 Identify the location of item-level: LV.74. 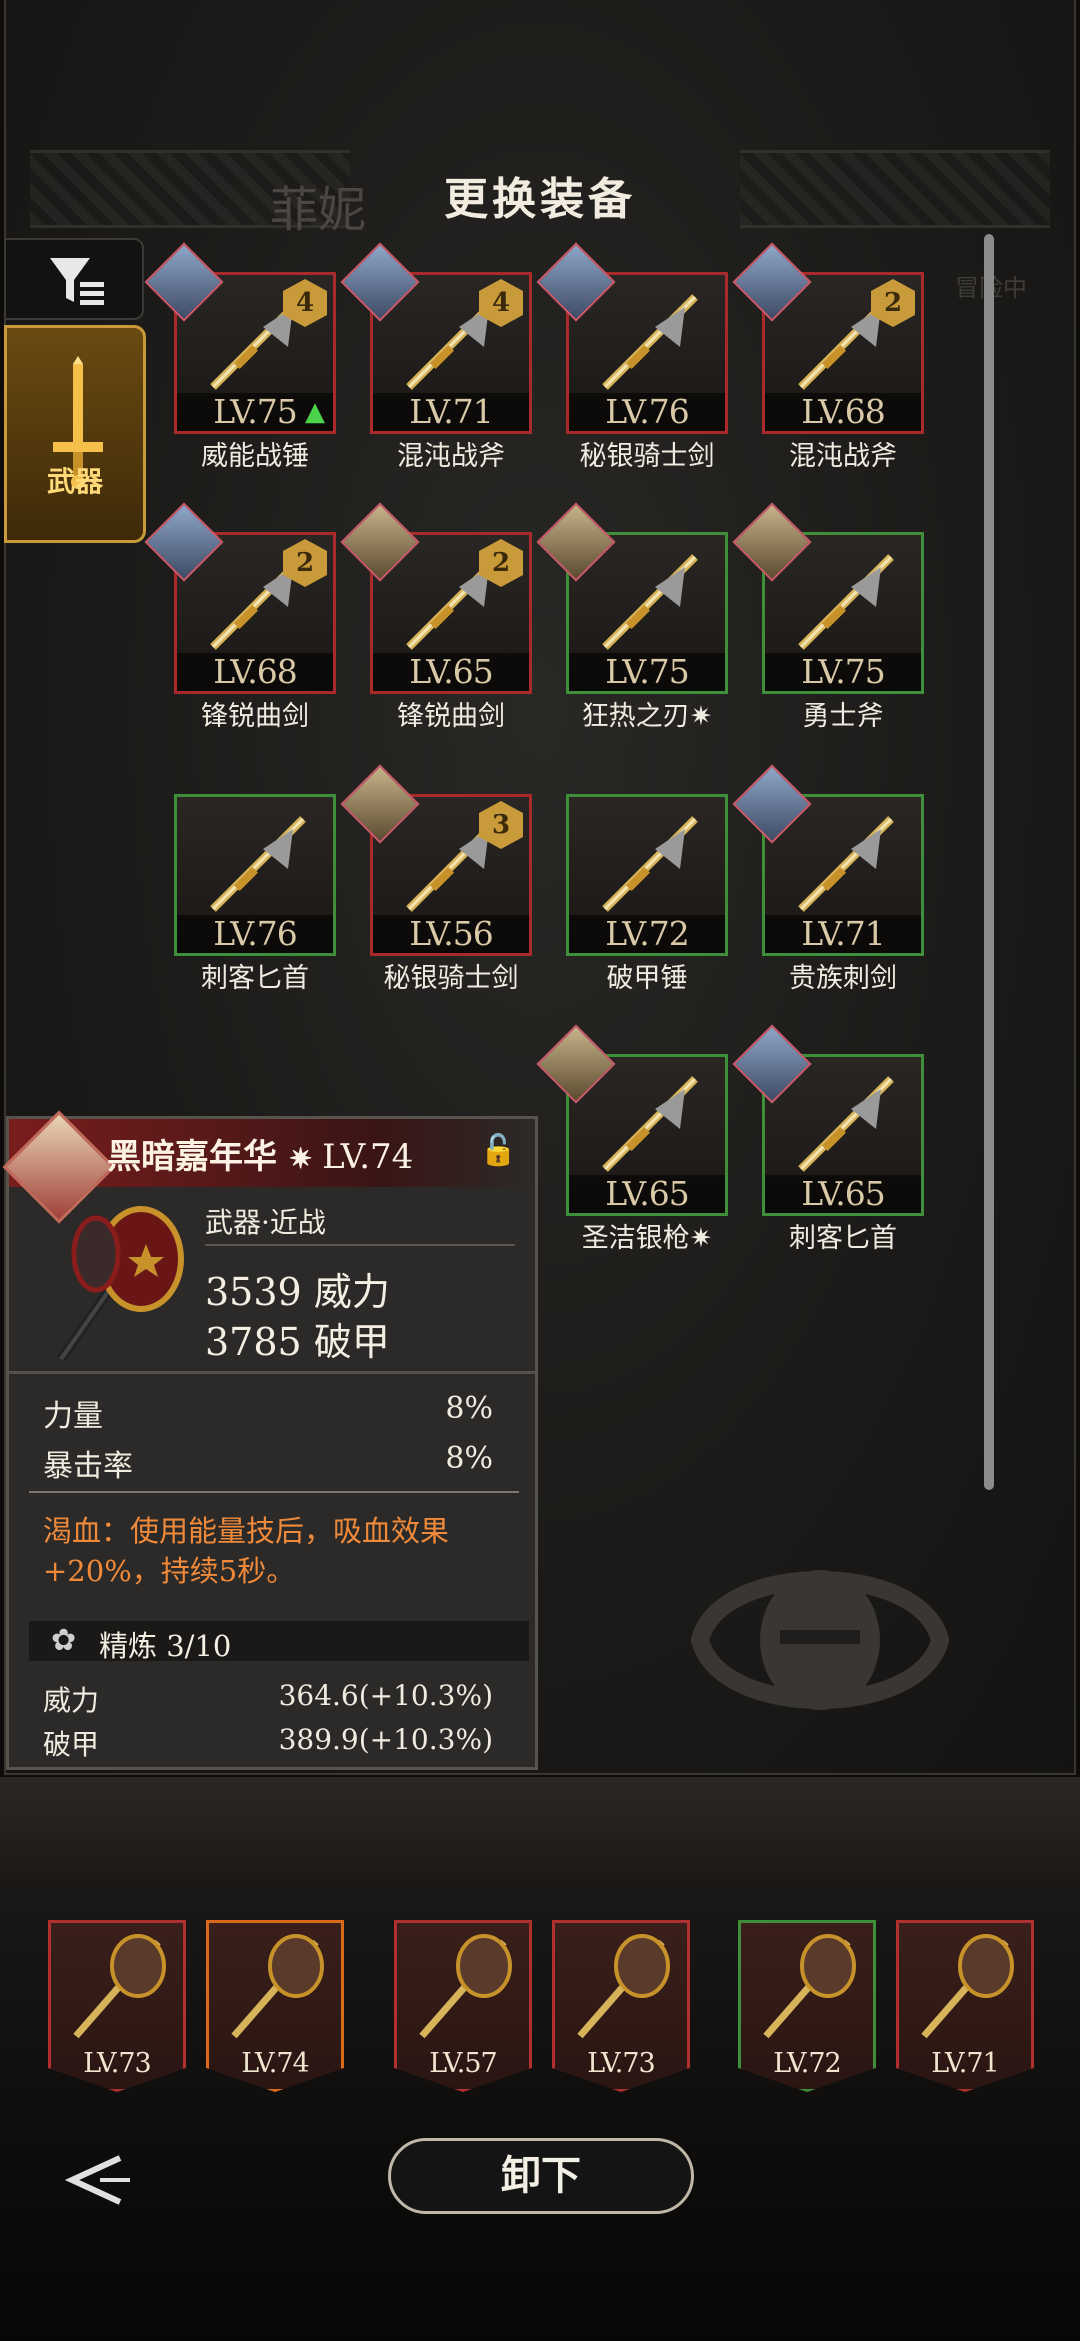
(368, 1157).